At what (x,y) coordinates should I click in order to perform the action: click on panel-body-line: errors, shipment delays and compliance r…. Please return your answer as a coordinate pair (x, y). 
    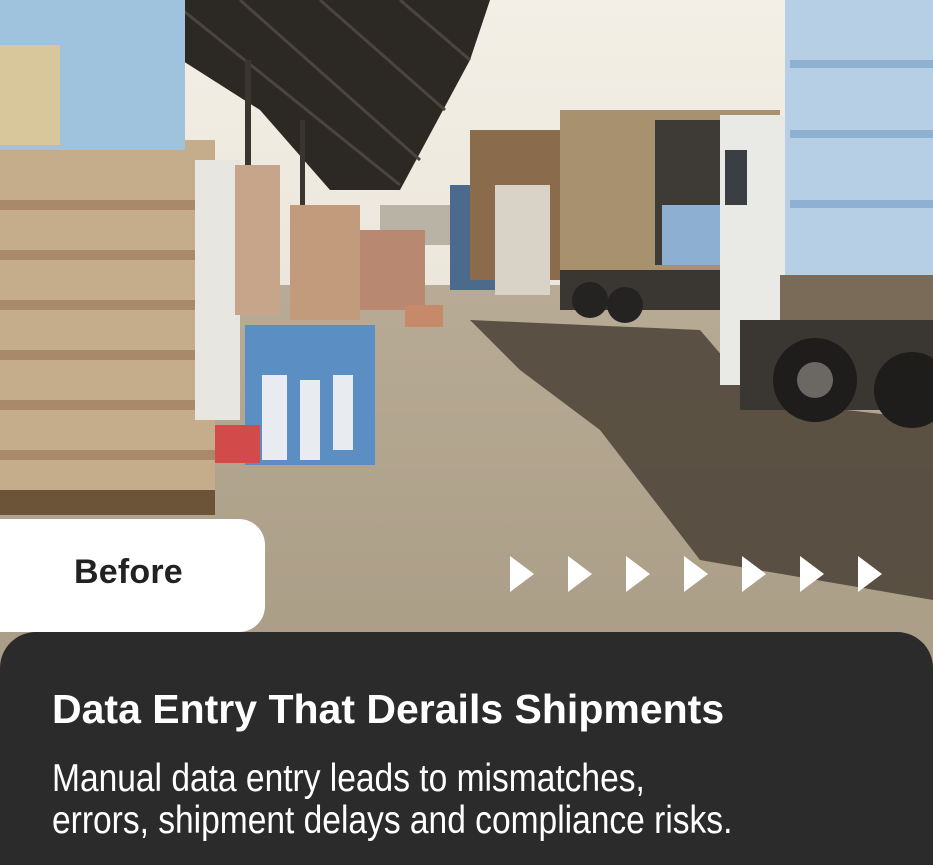
    Looking at the image, I should click on (392, 820).